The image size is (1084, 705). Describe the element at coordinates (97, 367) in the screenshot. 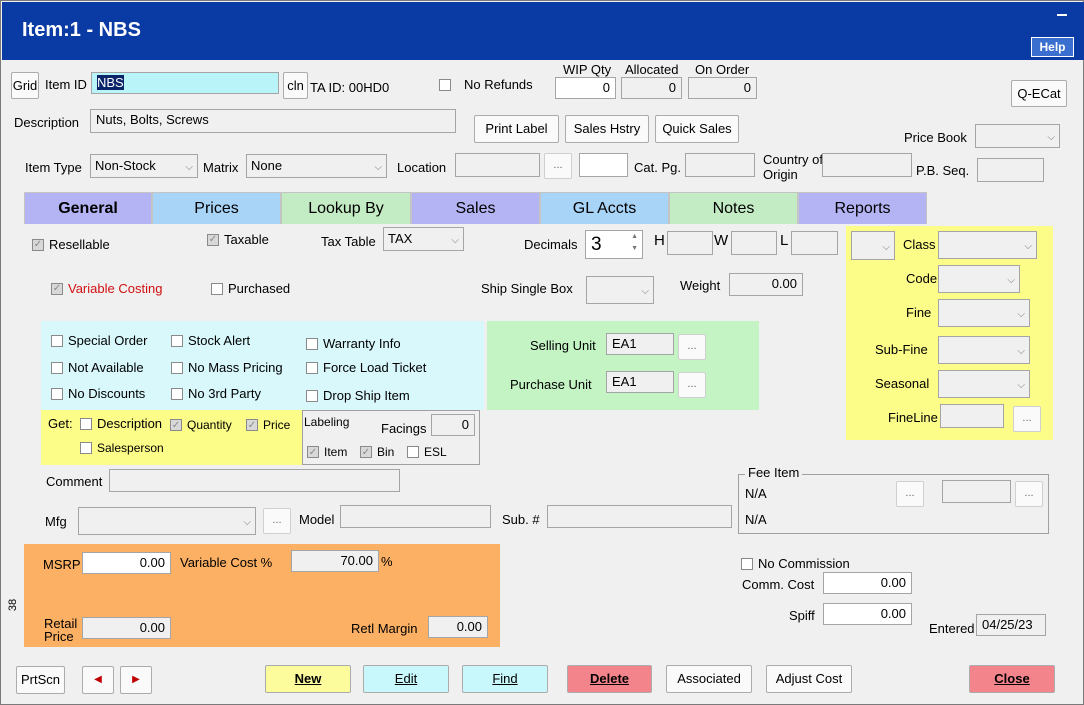

I see `not-available-checkbox: Not Available` at that location.